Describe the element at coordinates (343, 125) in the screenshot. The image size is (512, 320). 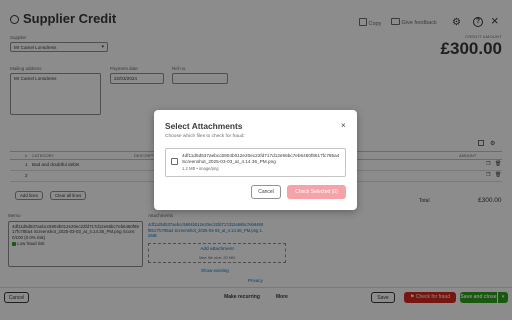
I see `close-icon: ×` at that location.